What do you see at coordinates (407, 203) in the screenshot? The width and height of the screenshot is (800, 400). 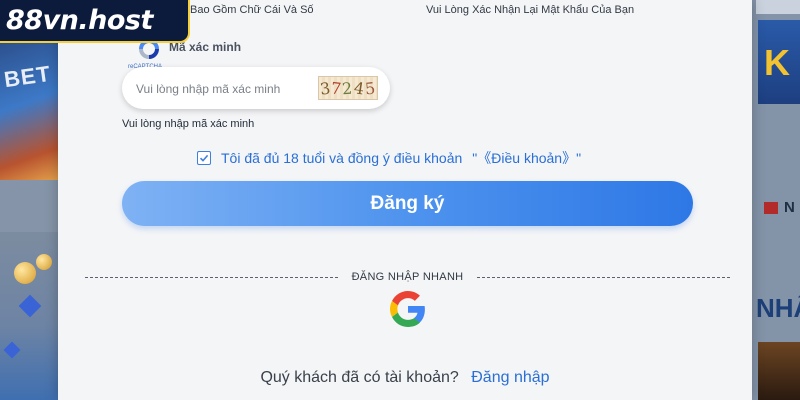 I see `register-button: Đăng ký` at bounding box center [407, 203].